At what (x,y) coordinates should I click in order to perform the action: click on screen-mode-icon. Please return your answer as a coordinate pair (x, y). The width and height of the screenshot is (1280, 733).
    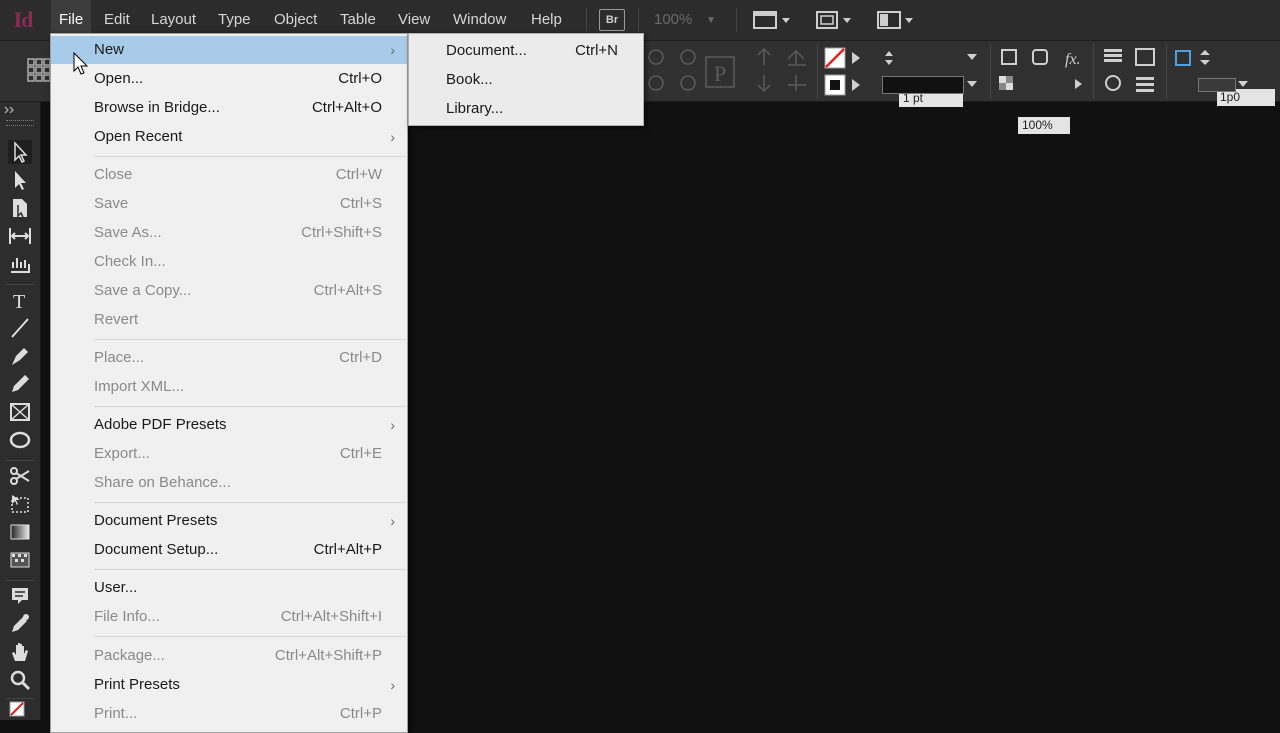
    Looking at the image, I should click on (834, 20).